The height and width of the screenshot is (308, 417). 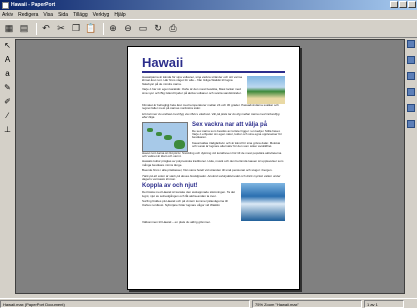 What do you see at coordinates (7, 15) in the screenshot?
I see `menu-arkiv: Arkiv` at bounding box center [7, 15].